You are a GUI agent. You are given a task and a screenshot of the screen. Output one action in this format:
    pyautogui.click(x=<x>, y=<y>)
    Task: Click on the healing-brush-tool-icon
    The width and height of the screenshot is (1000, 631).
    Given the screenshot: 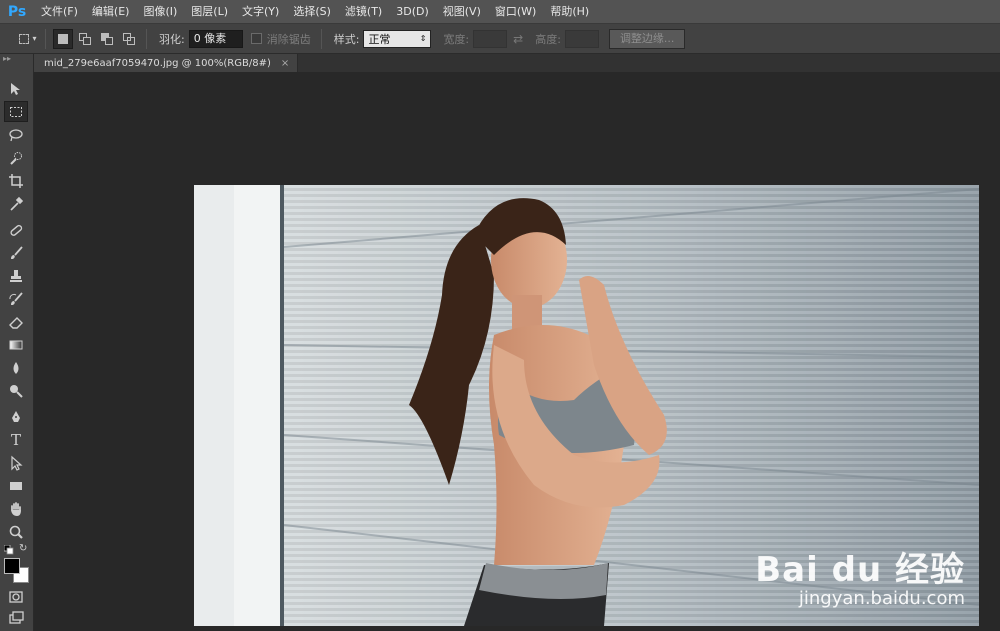 What is the action you would take?
    pyautogui.click(x=16, y=229)
    